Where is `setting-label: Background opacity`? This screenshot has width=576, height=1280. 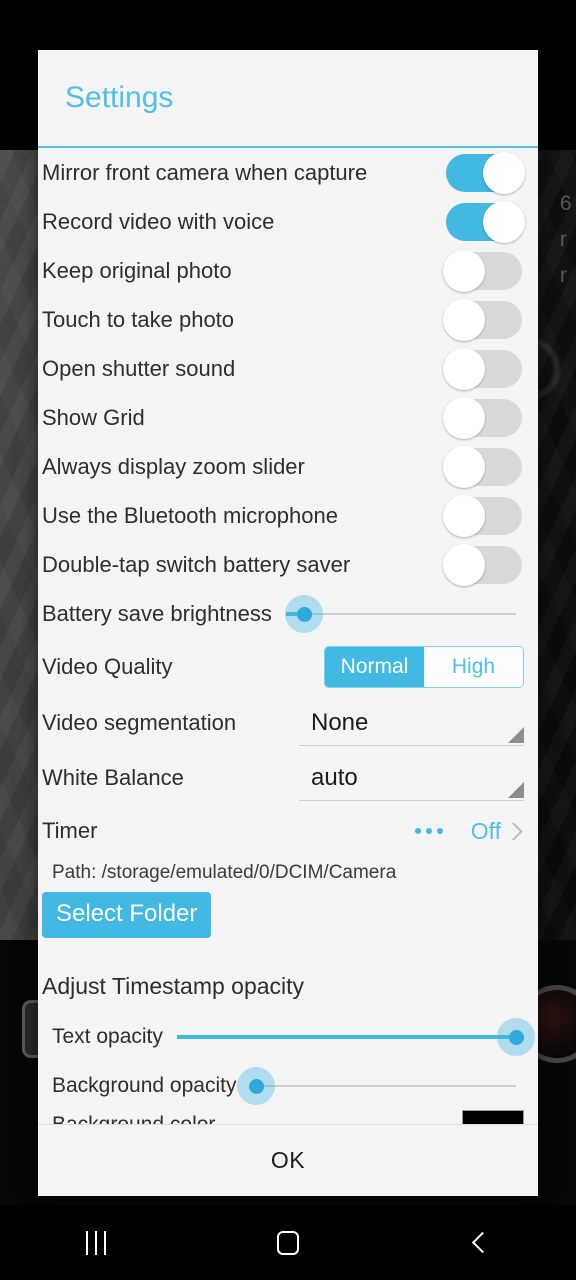
setting-label: Background opacity is located at coordinates (144, 1085).